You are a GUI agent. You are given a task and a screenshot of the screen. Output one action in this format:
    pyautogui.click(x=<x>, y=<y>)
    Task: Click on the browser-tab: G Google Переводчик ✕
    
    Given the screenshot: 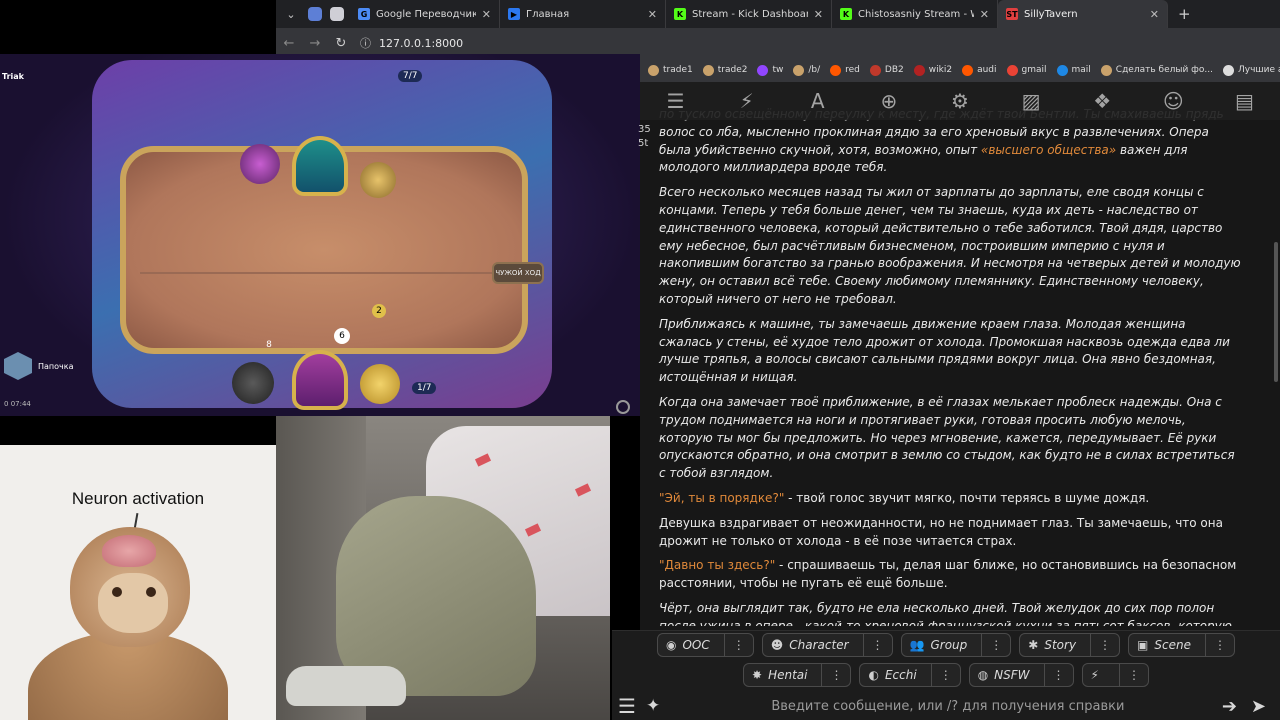 What is the action you would take?
    pyautogui.click(x=425, y=14)
    